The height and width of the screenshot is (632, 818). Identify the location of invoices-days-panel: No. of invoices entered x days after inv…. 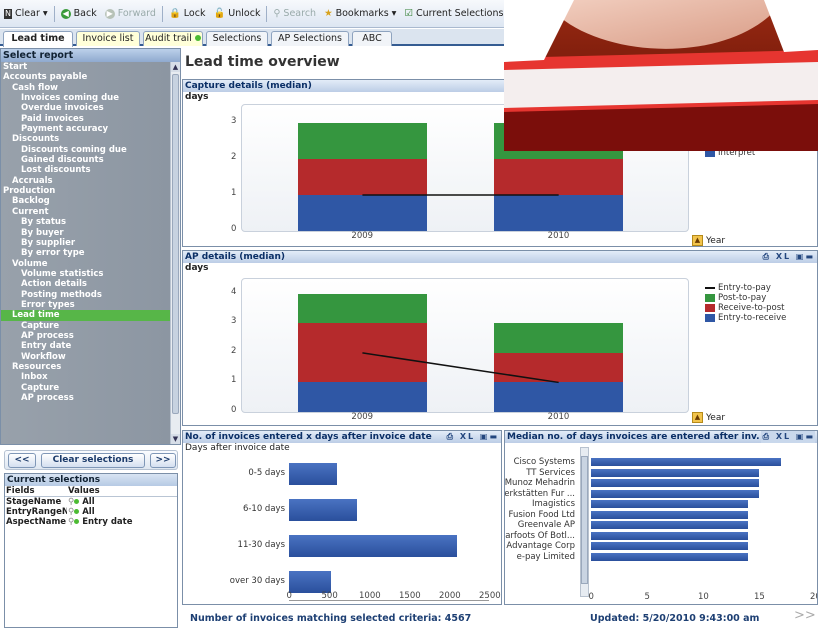
(342, 517).